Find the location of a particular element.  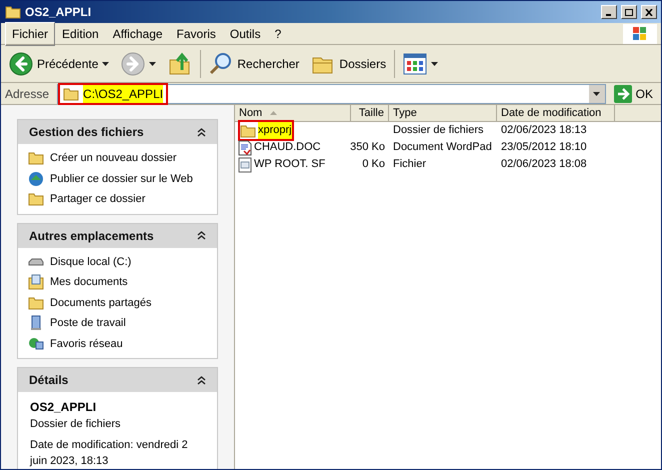

new-folder-icon is located at coordinates (36, 158).